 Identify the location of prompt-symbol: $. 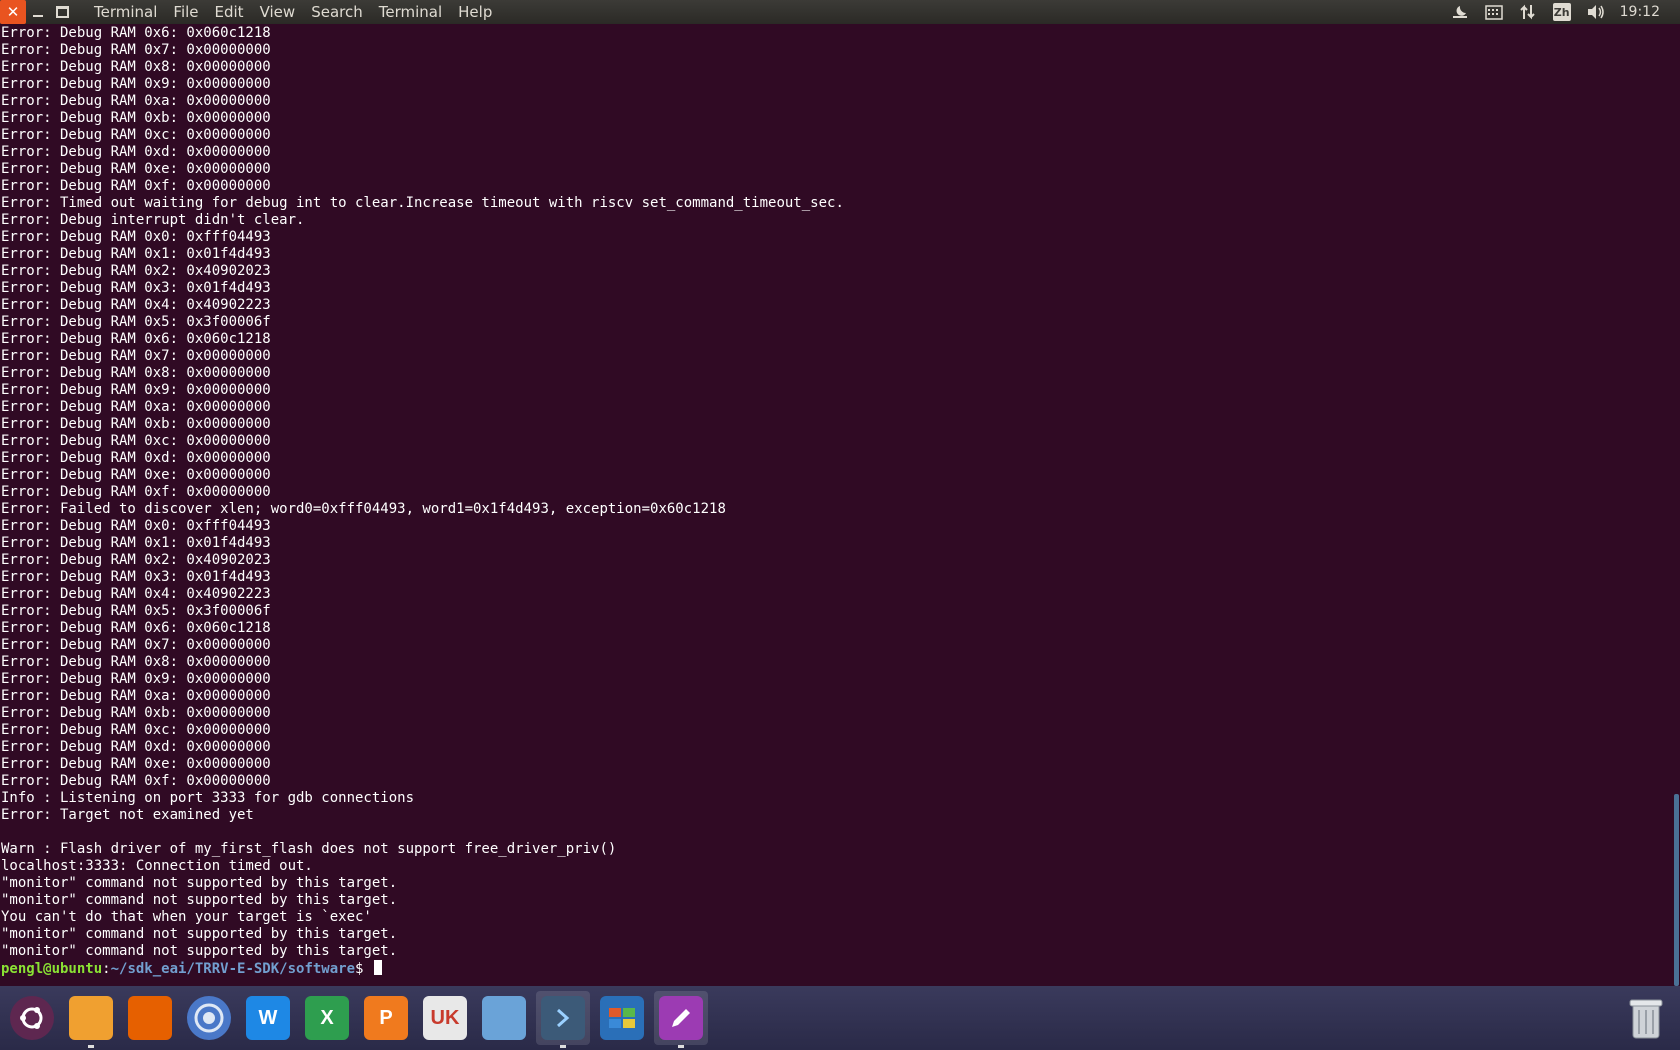
(363, 969).